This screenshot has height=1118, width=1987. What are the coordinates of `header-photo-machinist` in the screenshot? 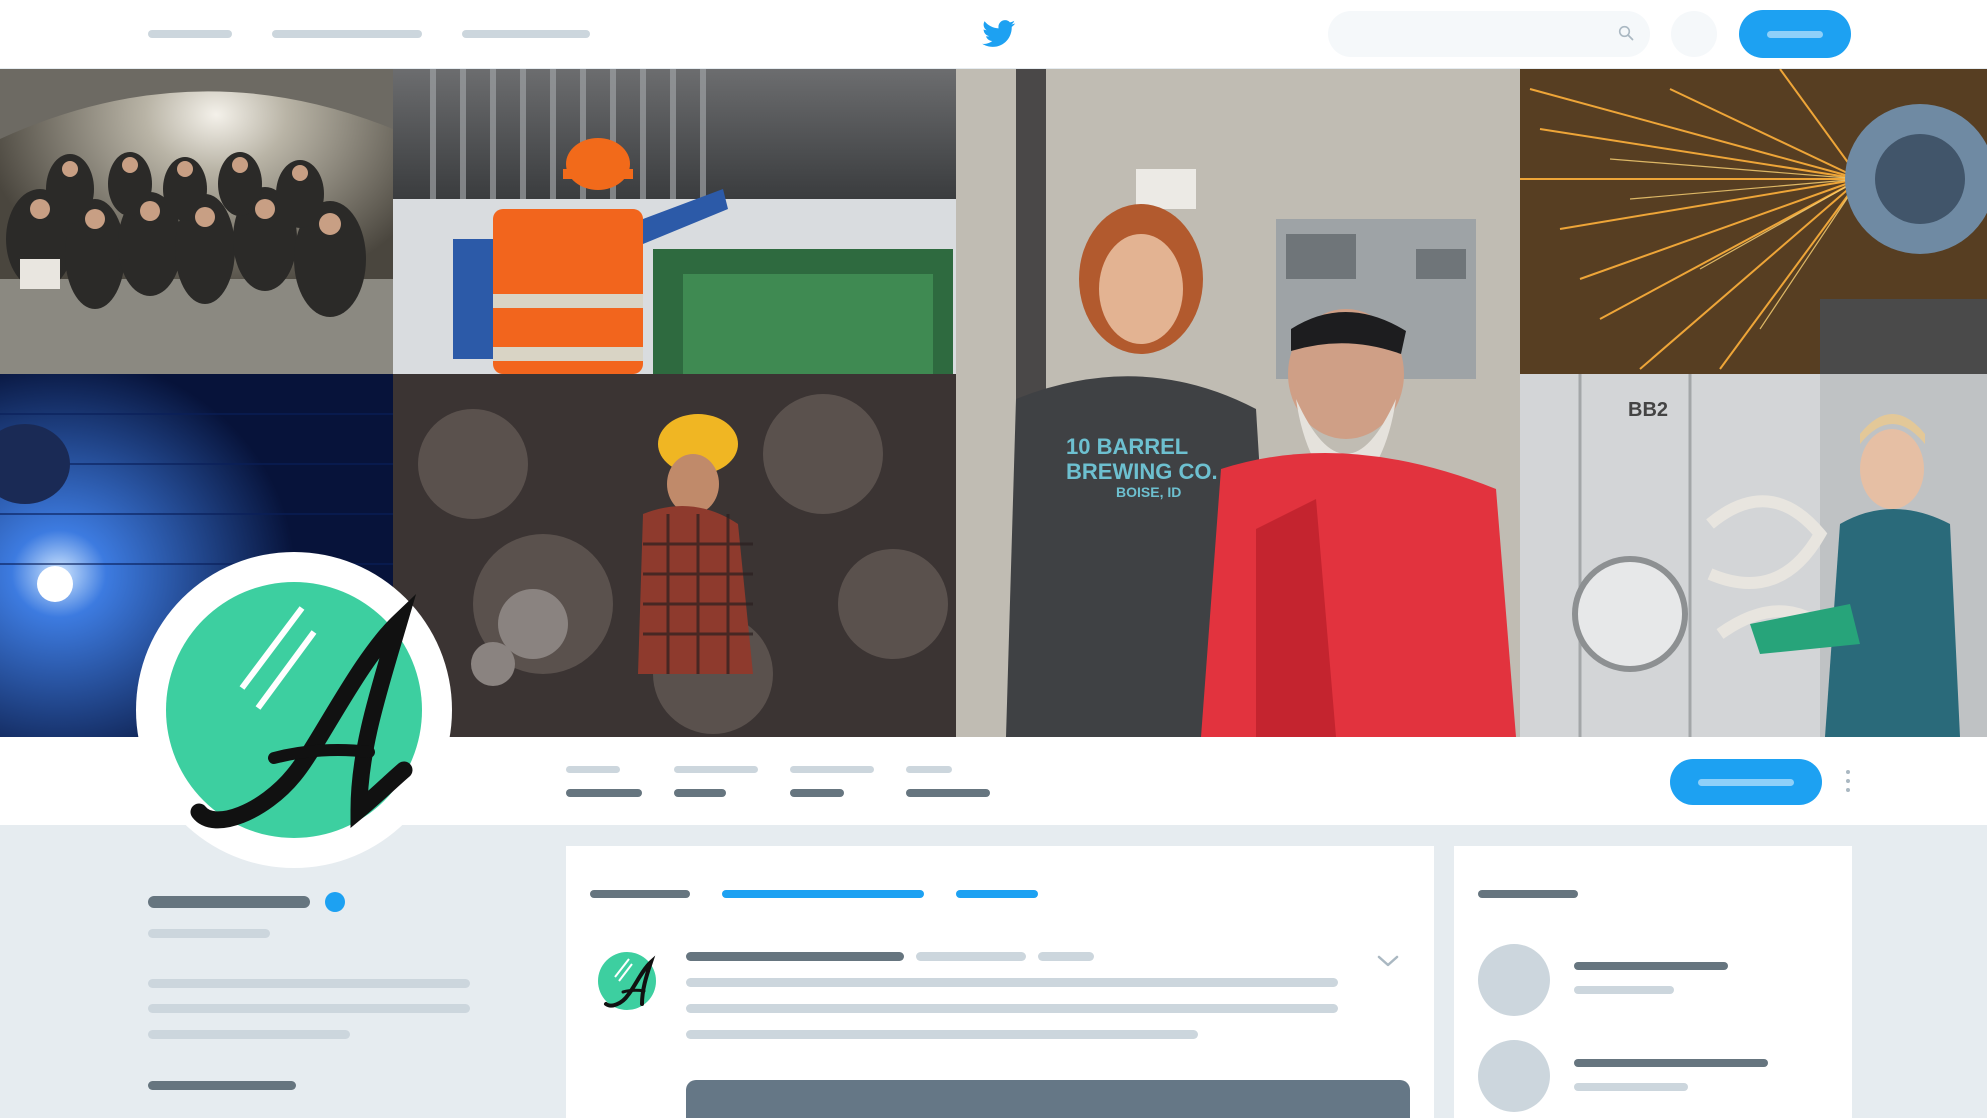 It's located at (674, 555).